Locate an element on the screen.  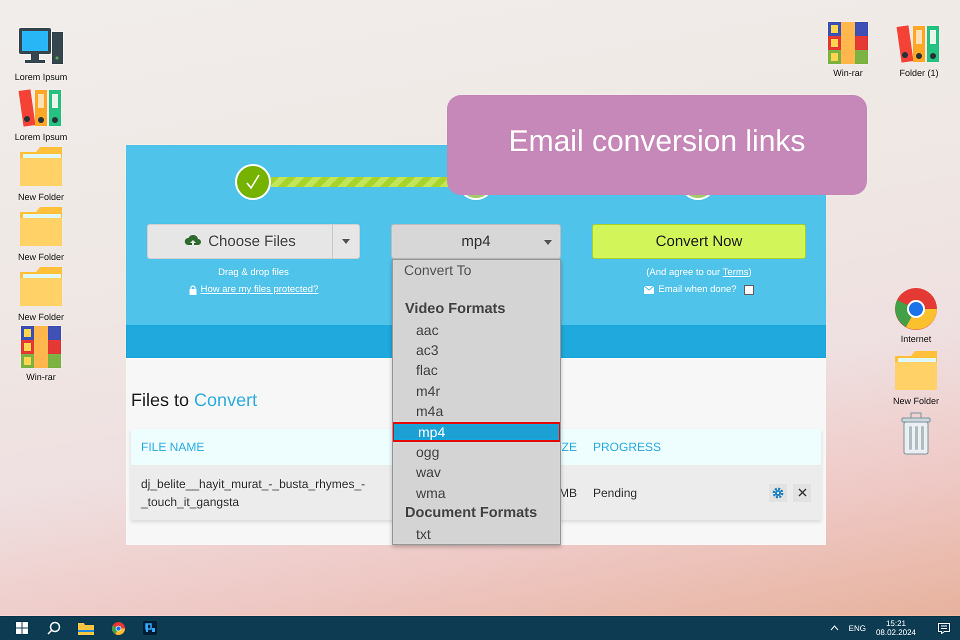
dropdown-option: wav is located at coordinates (476, 472).